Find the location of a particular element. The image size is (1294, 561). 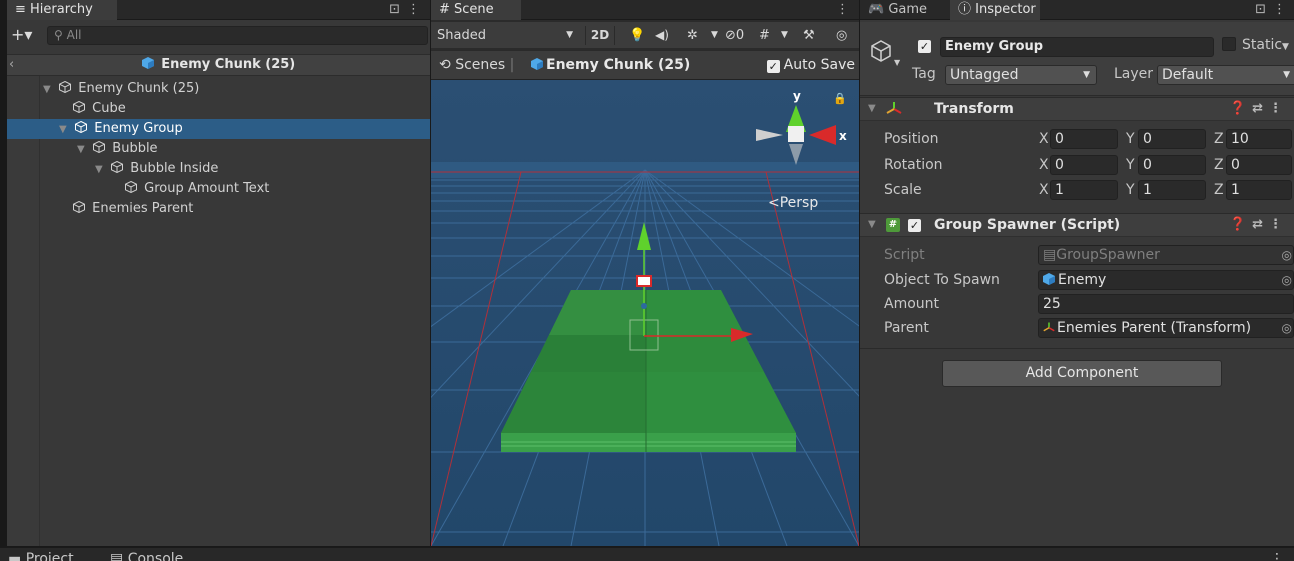

2d-toggle-button: 2D is located at coordinates (600, 35).